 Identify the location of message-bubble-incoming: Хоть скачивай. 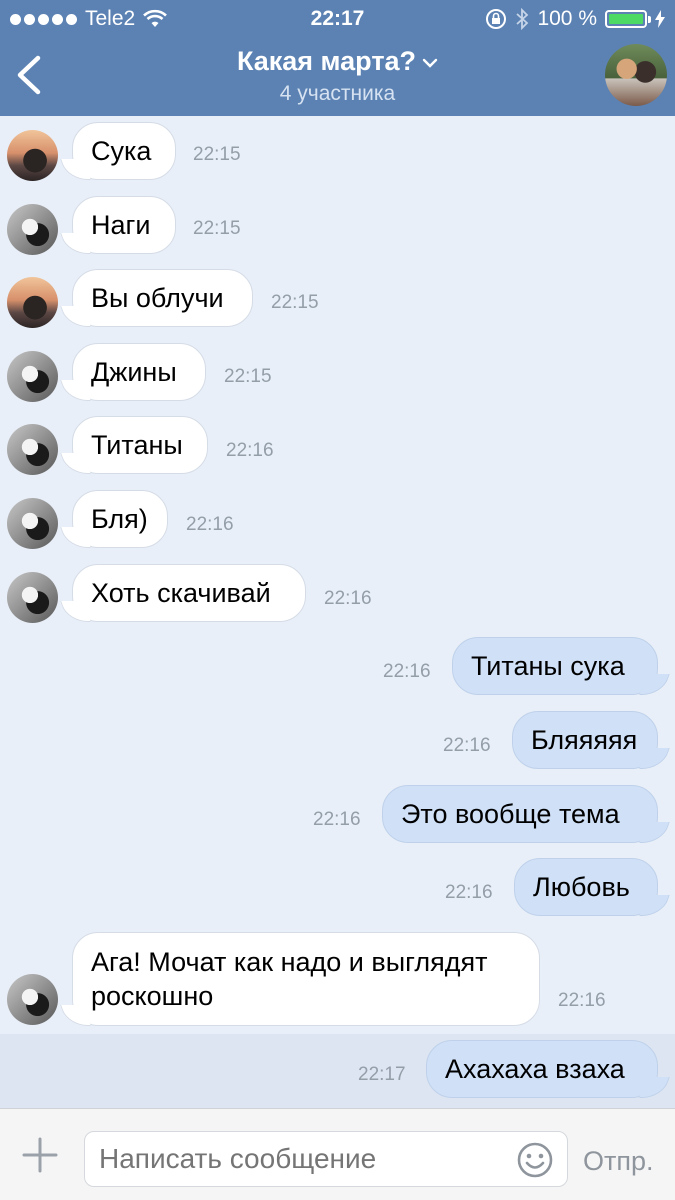
(189, 593).